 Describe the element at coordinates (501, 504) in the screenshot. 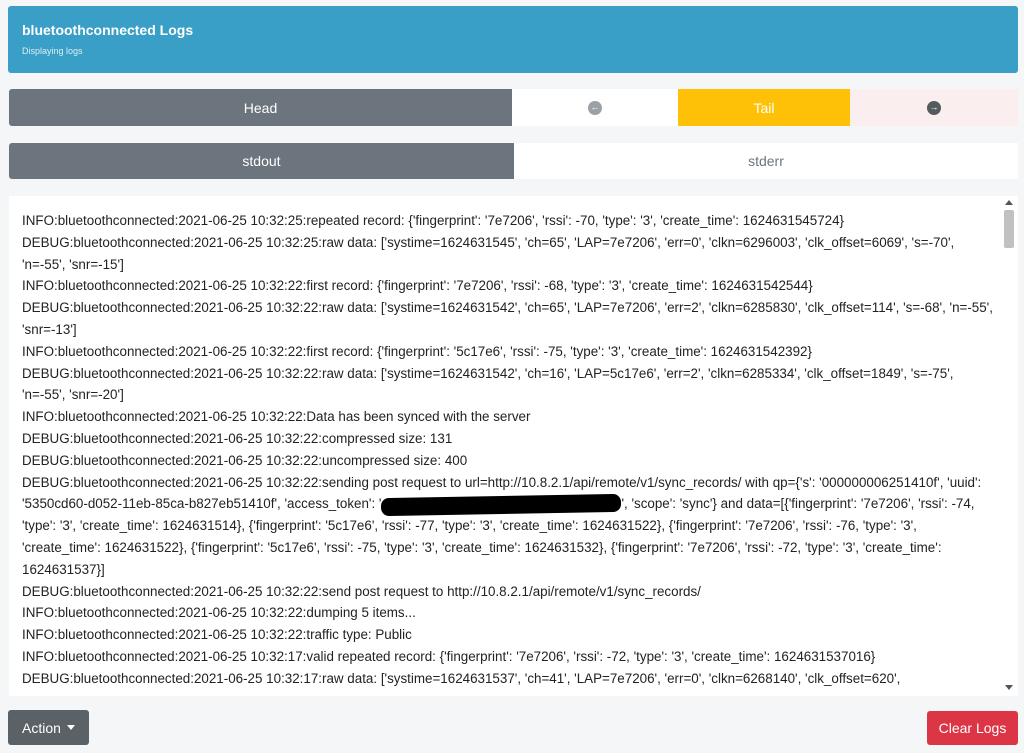

I see `redaction-mark` at that location.